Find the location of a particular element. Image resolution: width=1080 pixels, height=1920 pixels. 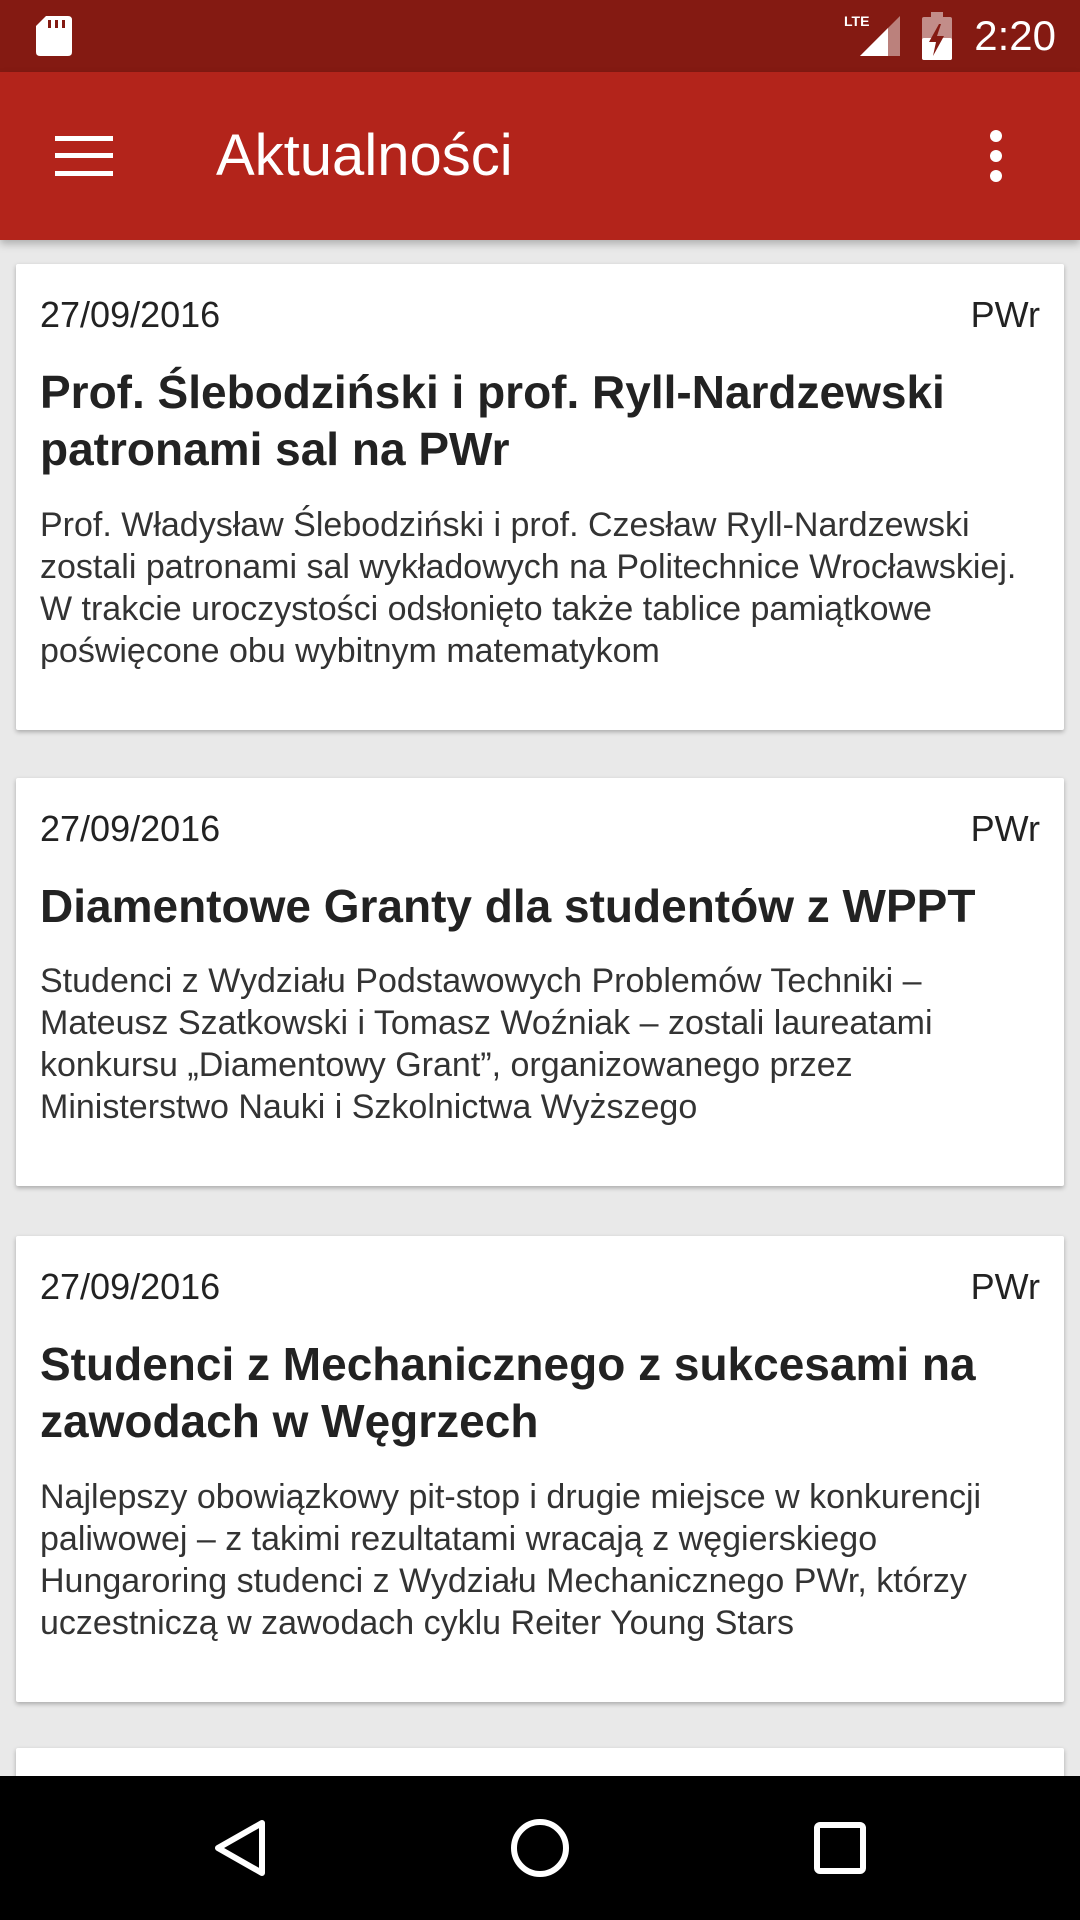

status-bar: LTE 2:20 is located at coordinates (540, 36).